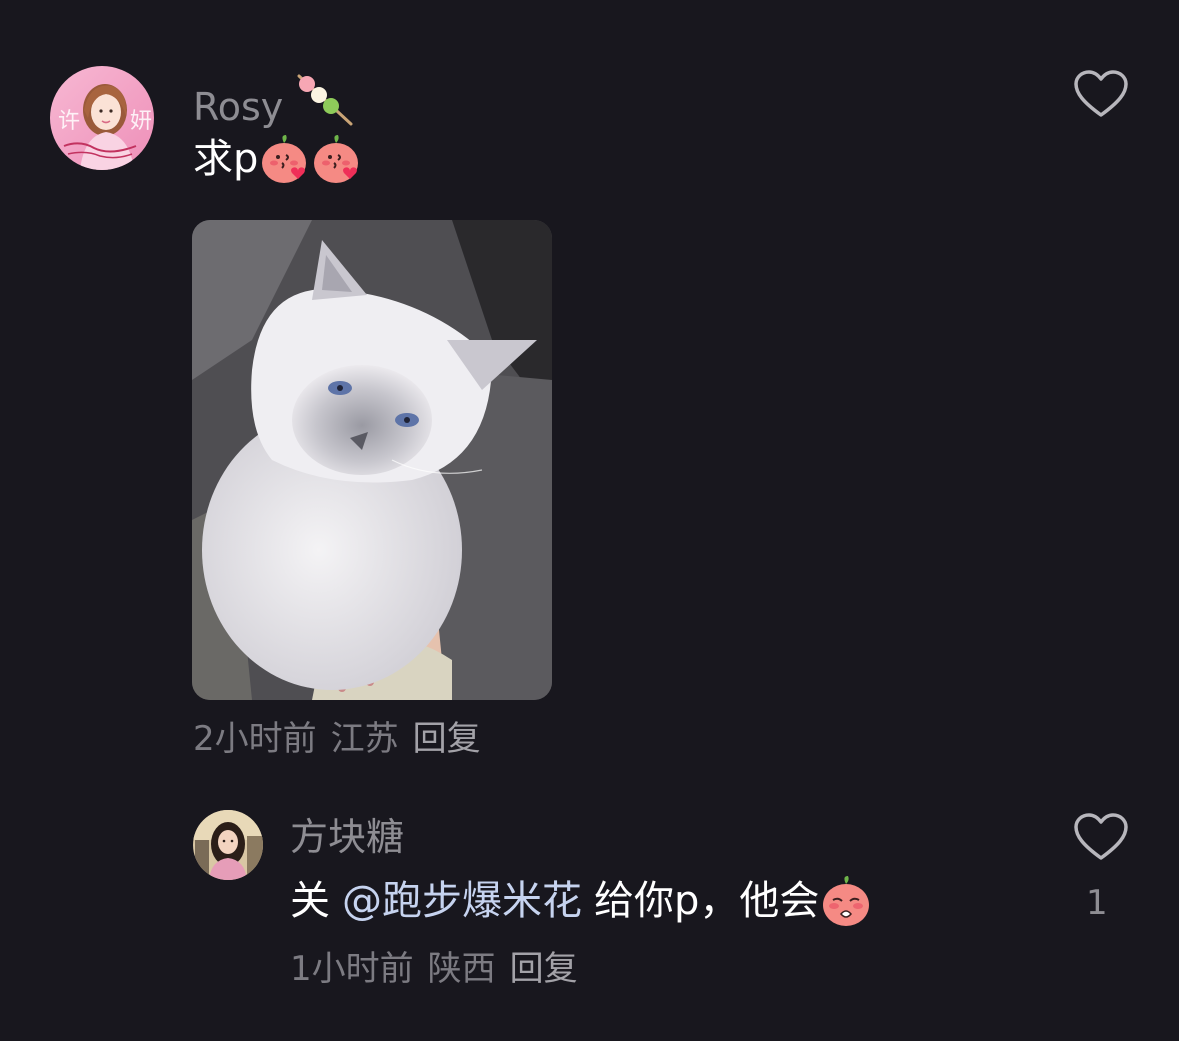  What do you see at coordinates (310, 901) in the screenshot?
I see `reply-text-prefix: 关` at bounding box center [310, 901].